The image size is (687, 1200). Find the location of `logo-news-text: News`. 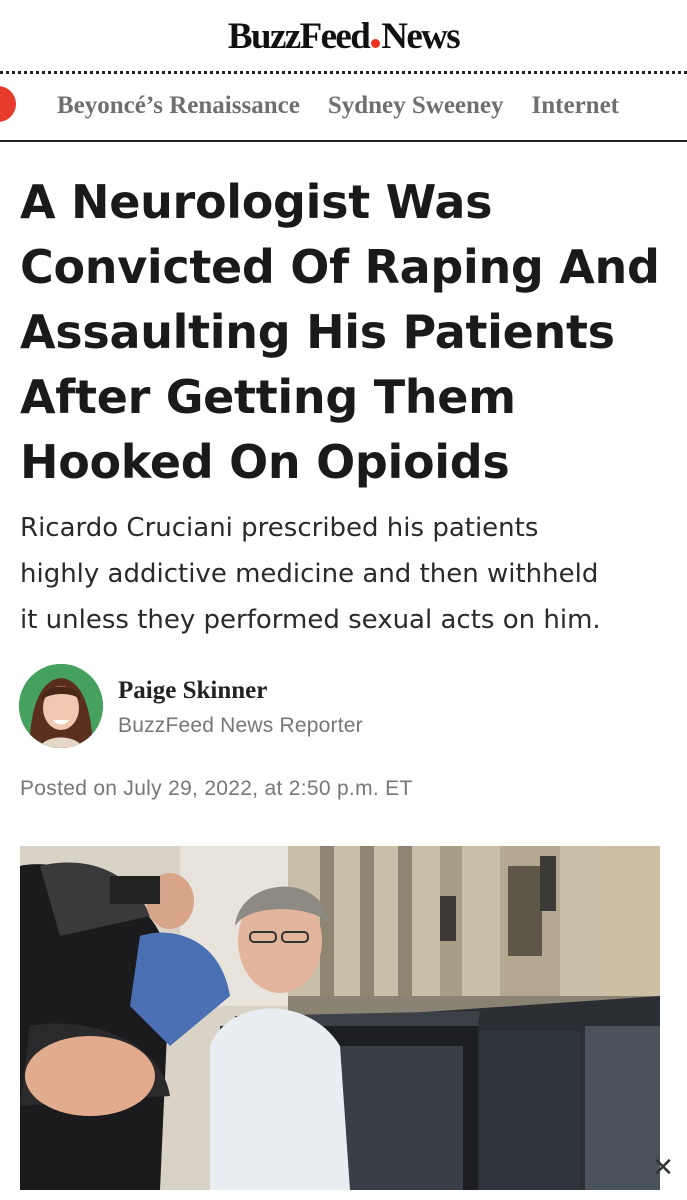

logo-news-text: News is located at coordinates (420, 36).